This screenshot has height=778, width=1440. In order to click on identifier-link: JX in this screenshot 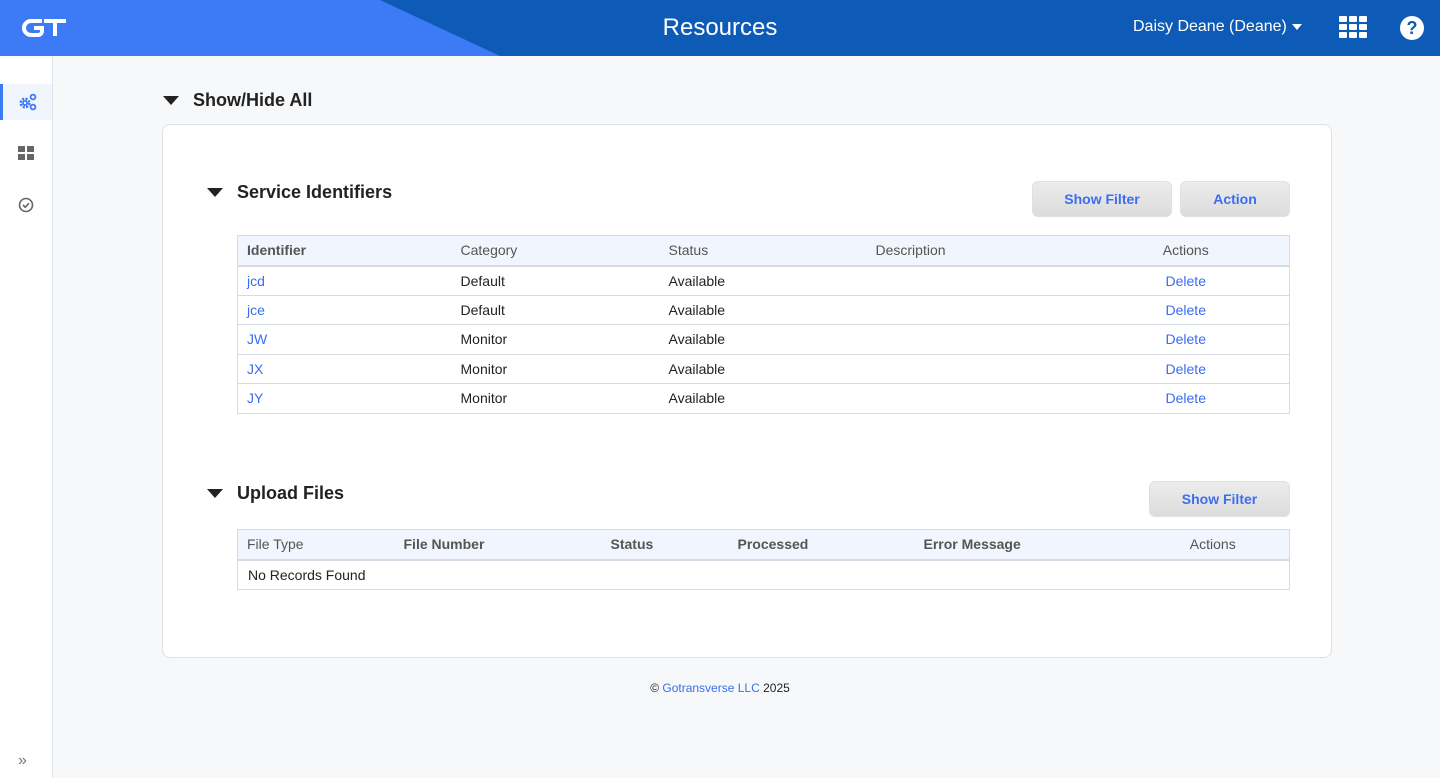, I will do `click(255, 369)`.